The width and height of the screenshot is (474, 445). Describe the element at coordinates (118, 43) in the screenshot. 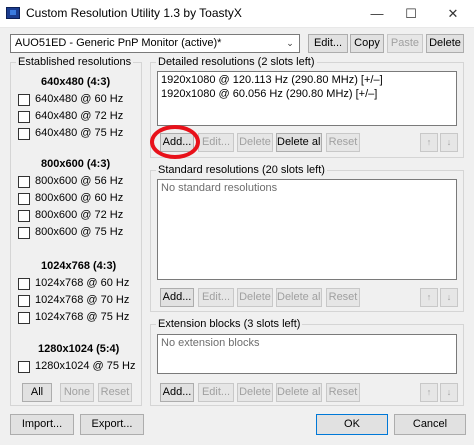

I see `monitor-select-value: AUO51ED - Generic PnP Monitor (active)*` at that location.